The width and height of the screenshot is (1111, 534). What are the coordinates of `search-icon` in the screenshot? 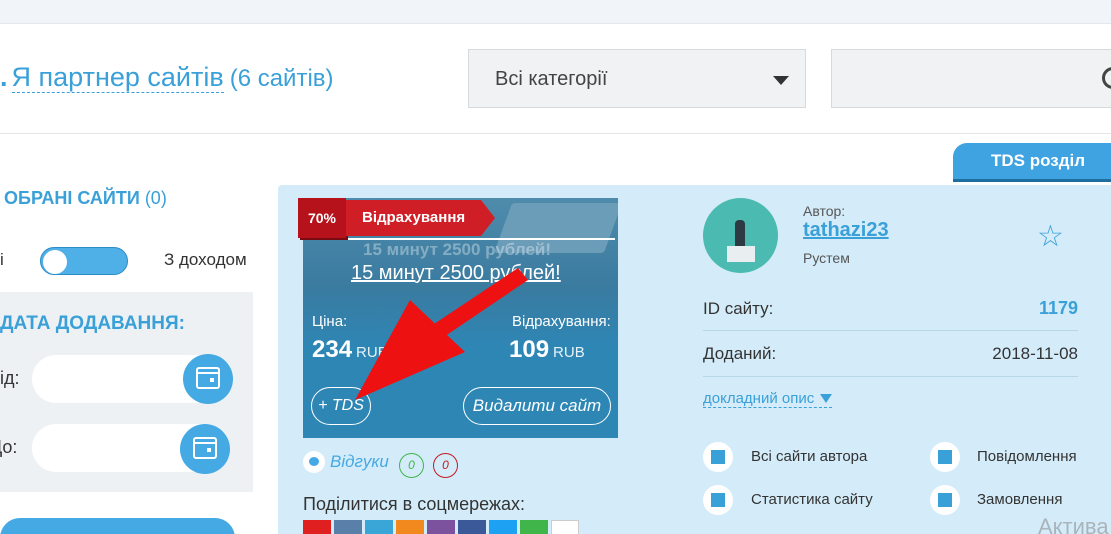 It's located at (1106, 78).